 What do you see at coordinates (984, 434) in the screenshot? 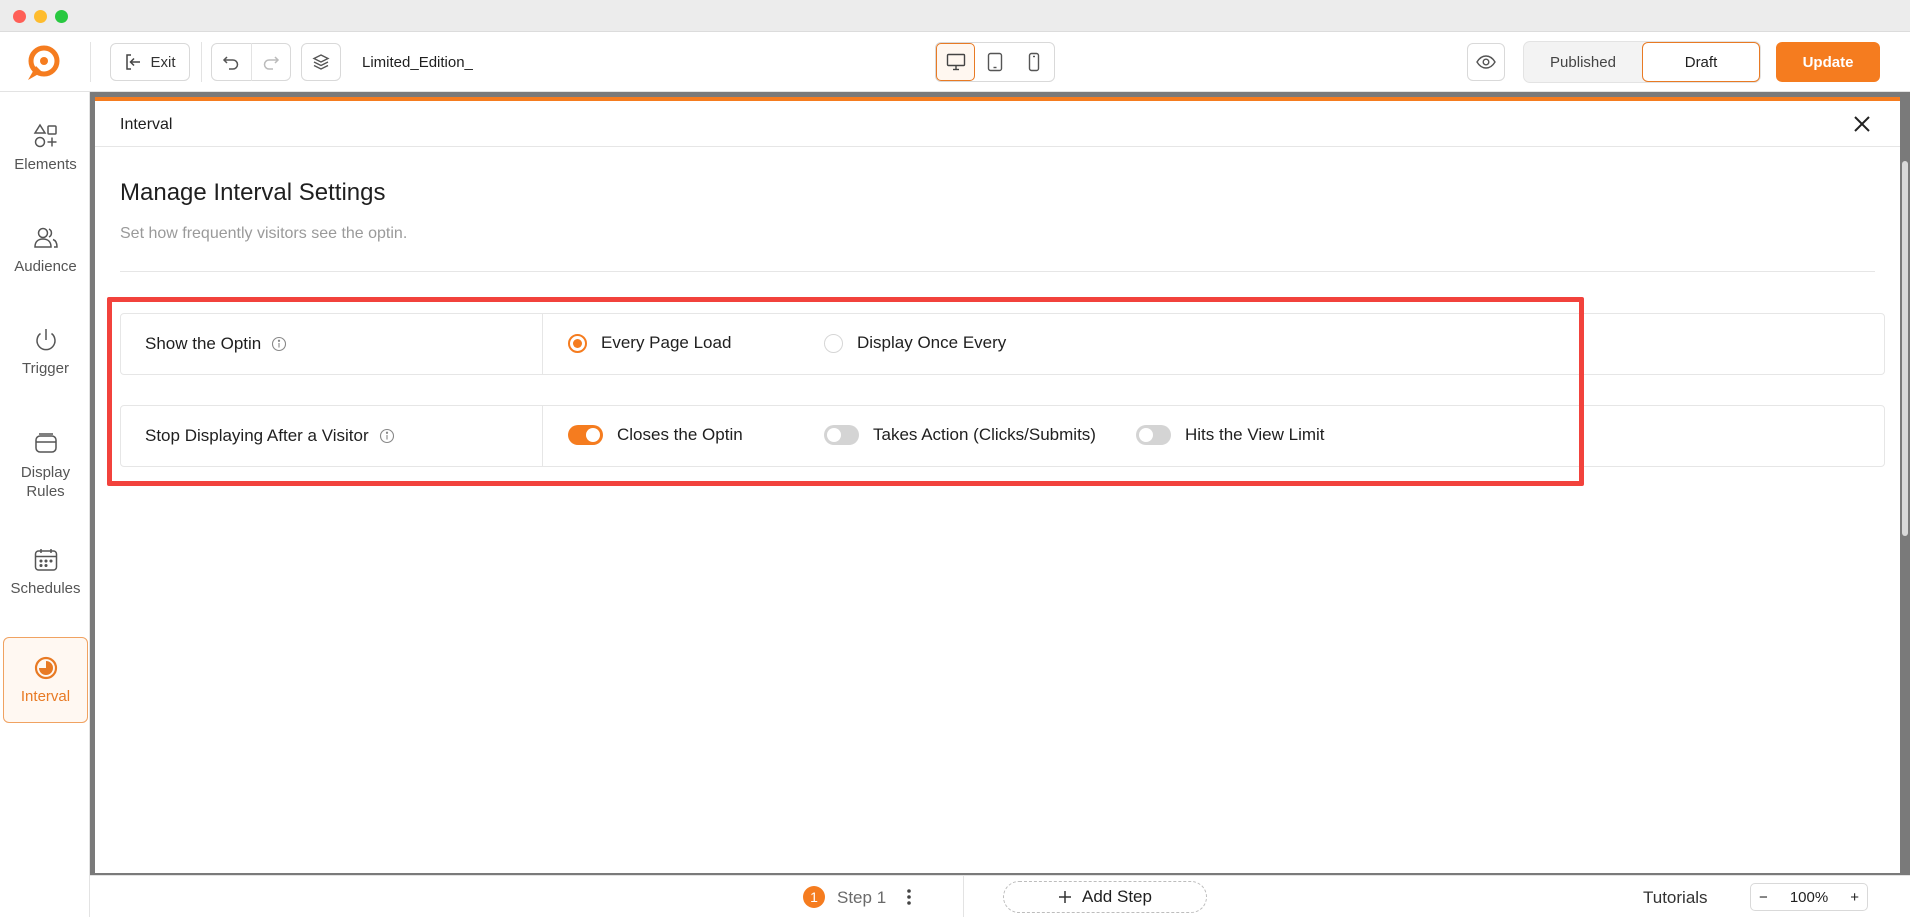
I see `option-label: Takes Action (Clicks/Submits)` at bounding box center [984, 434].